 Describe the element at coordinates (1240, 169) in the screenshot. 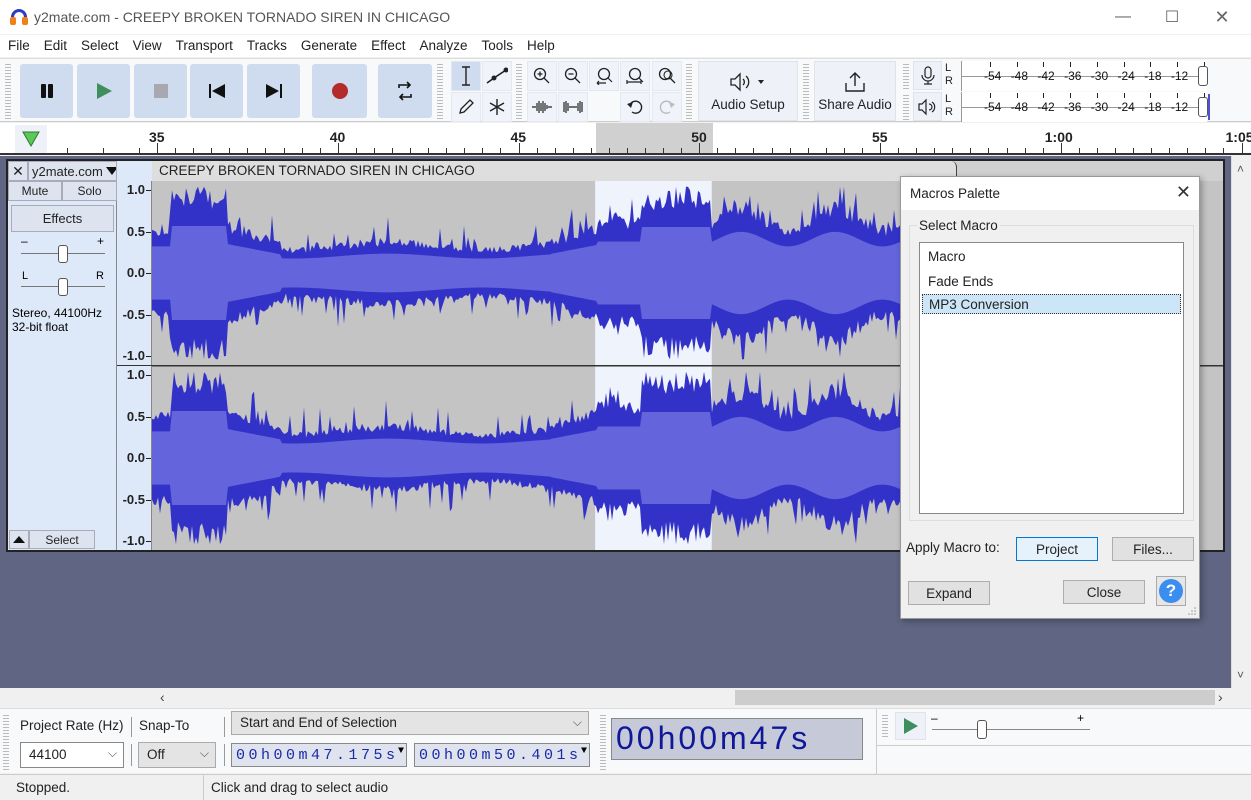

I see `scroll-up-icon: ˄` at that location.